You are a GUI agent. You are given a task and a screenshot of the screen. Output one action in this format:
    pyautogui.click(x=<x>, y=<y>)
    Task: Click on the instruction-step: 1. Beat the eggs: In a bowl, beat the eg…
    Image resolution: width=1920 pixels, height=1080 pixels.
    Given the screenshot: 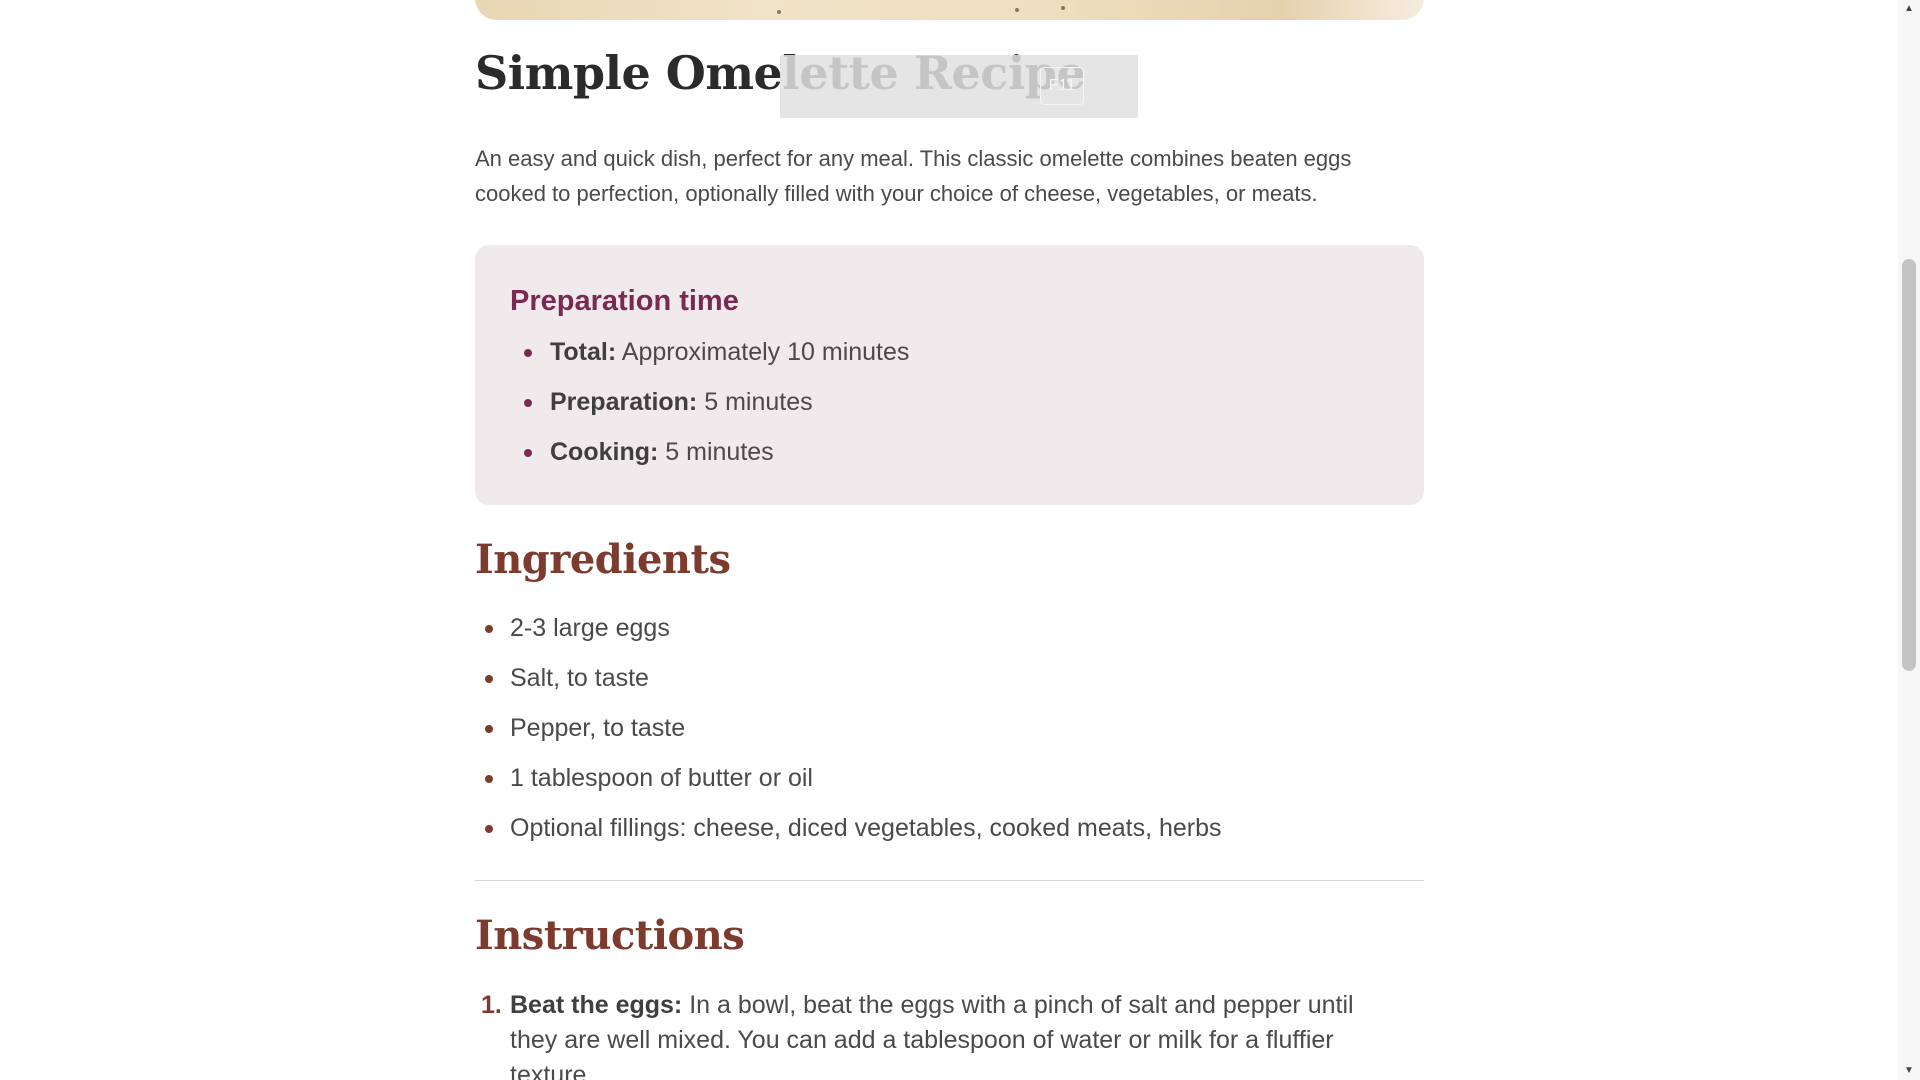 What is the action you would take?
    pyautogui.click(x=949, y=1034)
    